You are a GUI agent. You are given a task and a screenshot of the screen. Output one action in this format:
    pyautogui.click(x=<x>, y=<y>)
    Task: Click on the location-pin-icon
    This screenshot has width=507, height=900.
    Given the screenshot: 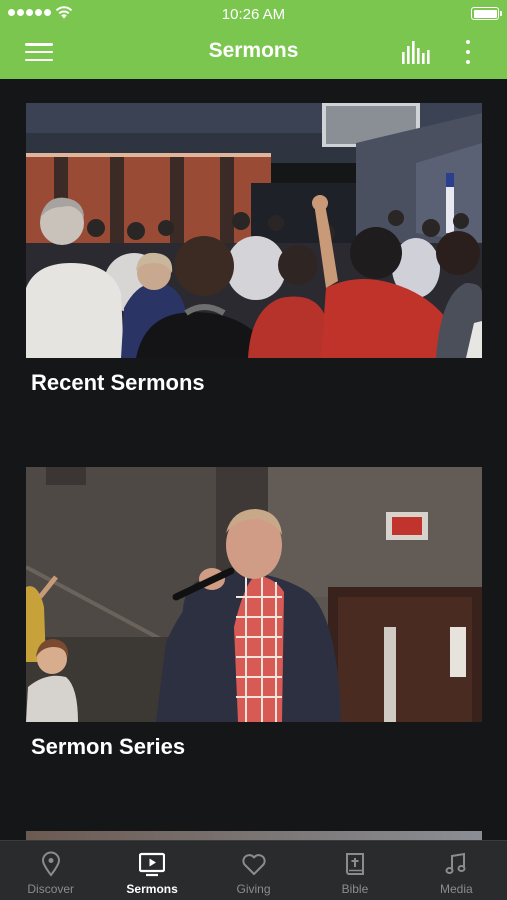 What is the action you would take?
    pyautogui.click(x=50, y=864)
    